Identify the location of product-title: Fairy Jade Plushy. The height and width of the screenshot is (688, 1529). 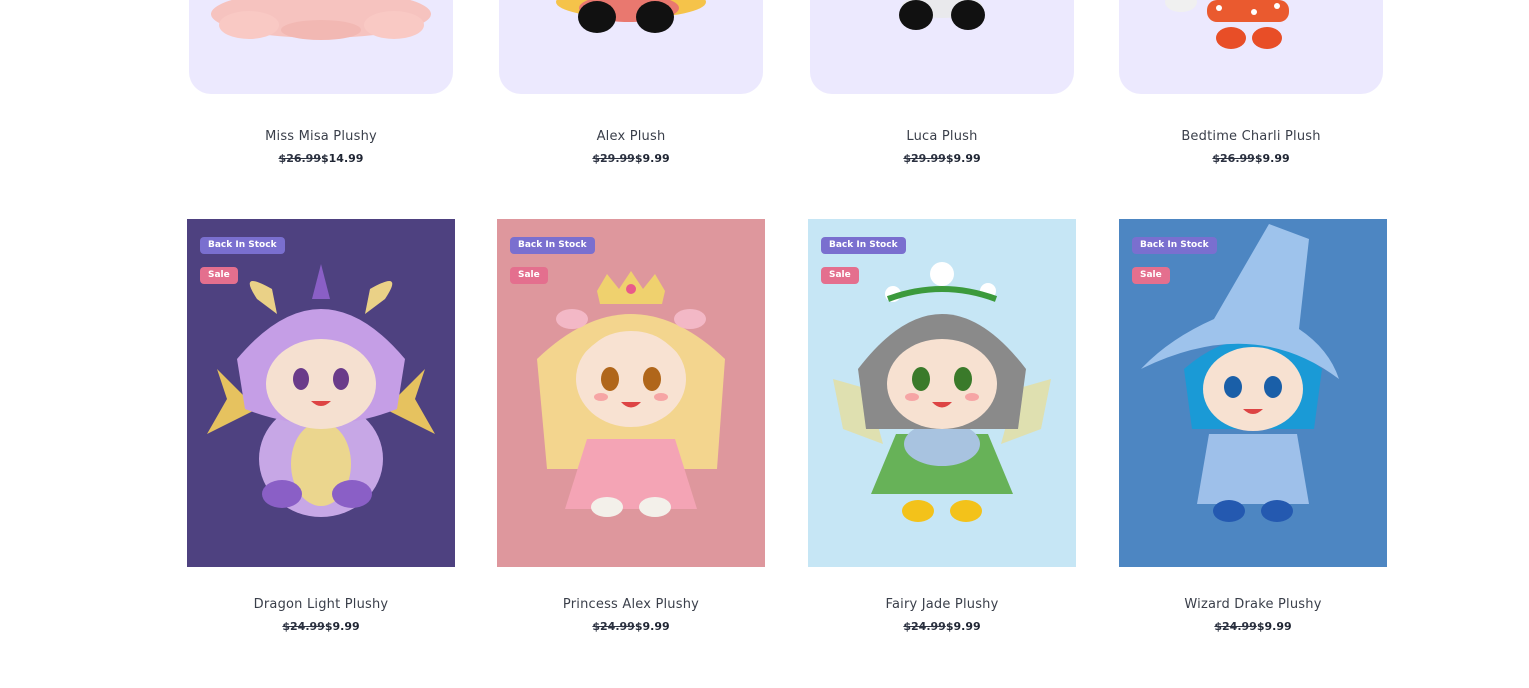
(942, 604).